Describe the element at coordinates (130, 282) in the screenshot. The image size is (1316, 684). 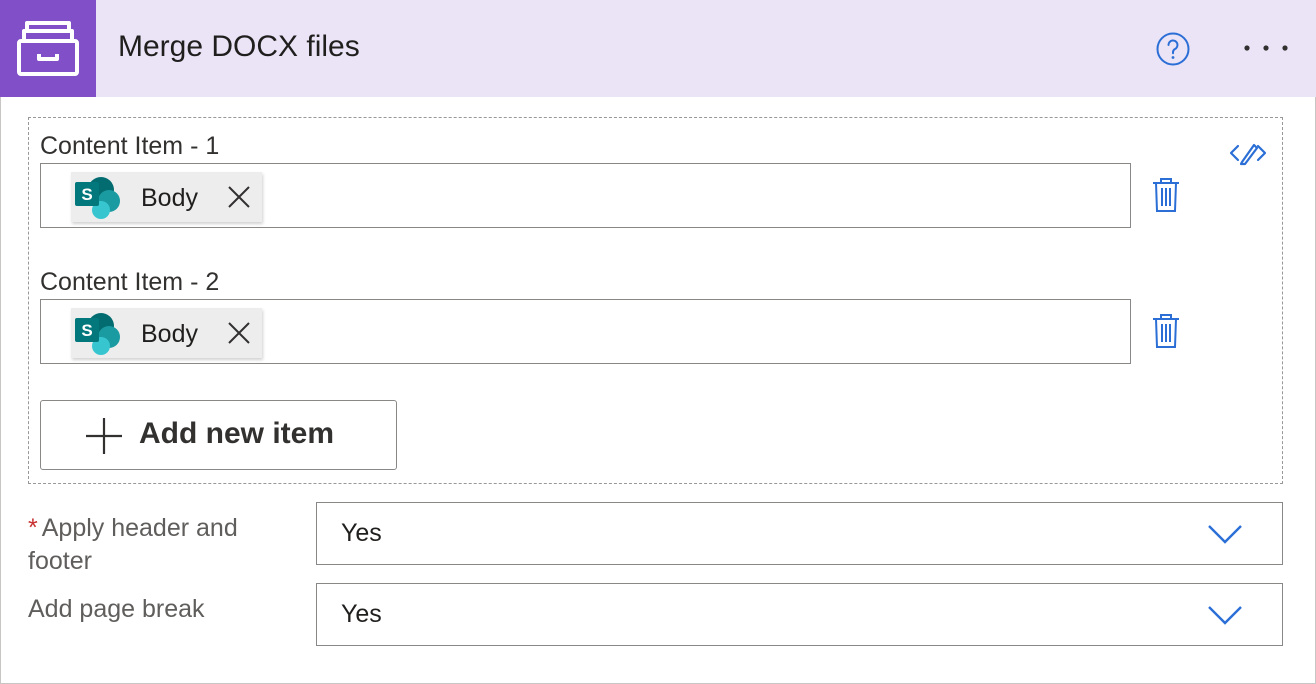
I see `content-item-2-label: Content Item - 2` at that location.